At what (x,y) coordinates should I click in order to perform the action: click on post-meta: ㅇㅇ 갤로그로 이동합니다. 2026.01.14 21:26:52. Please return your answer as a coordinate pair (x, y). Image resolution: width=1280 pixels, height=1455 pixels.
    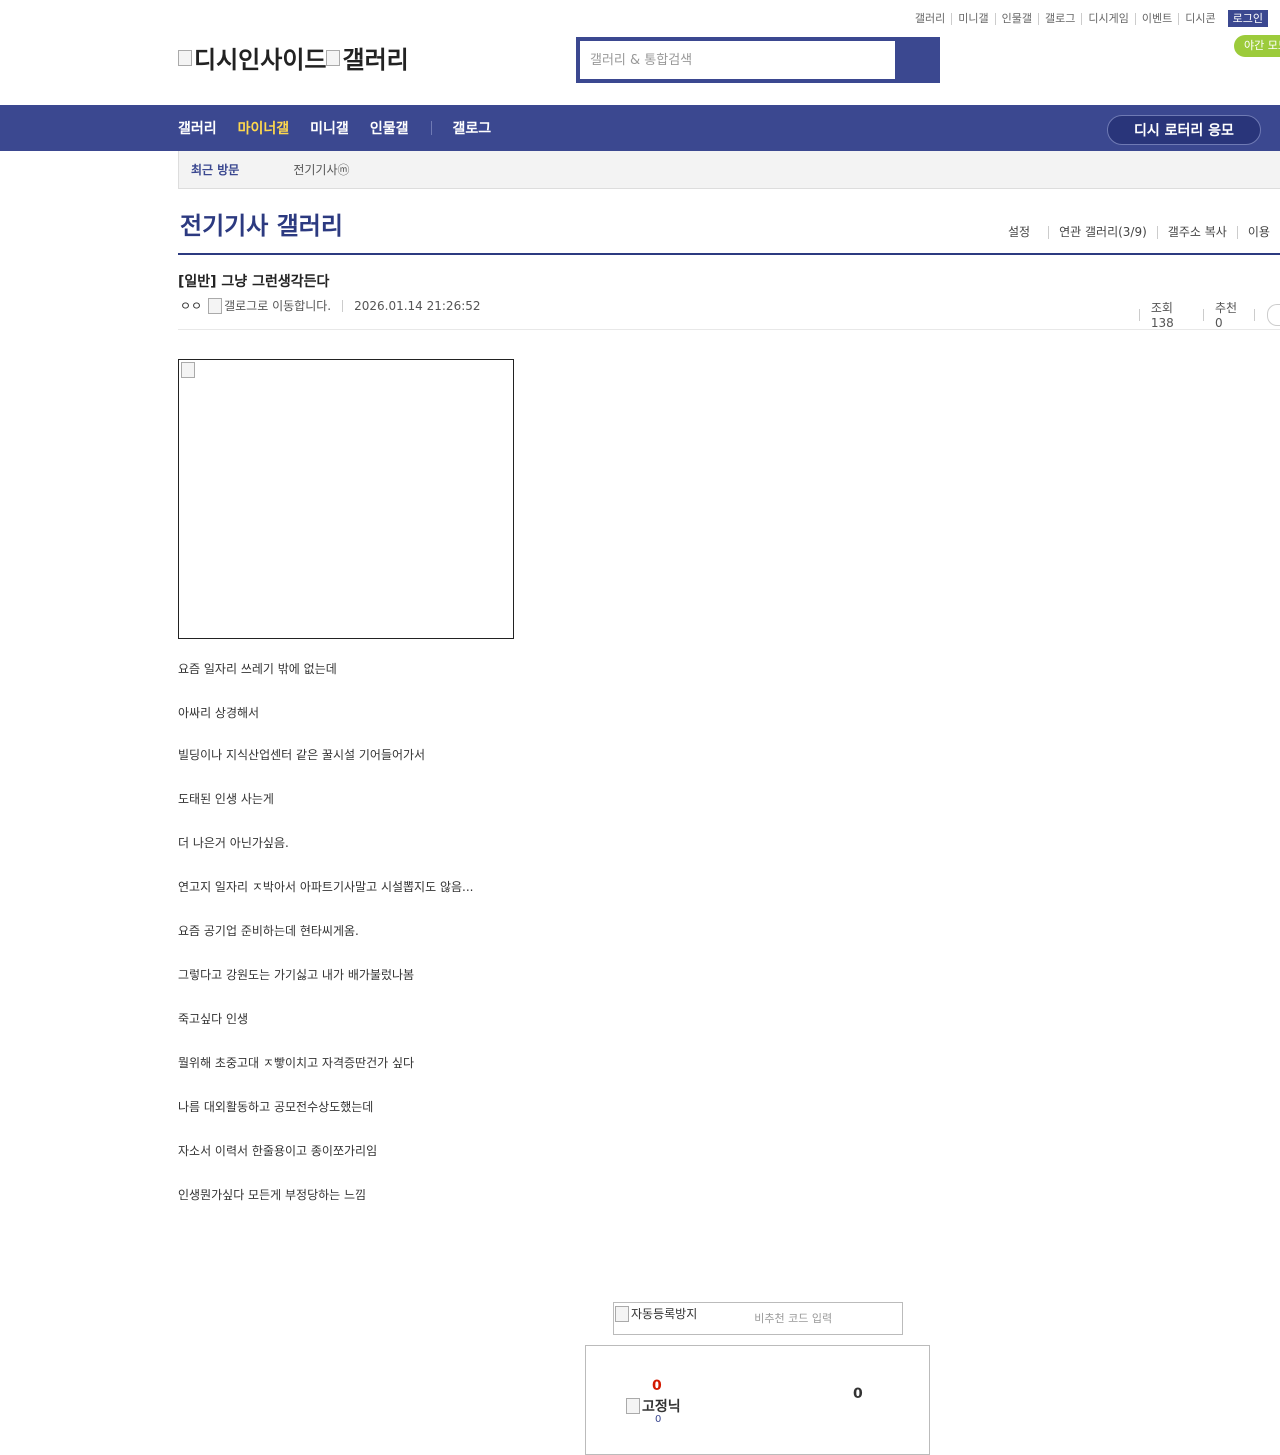
    Looking at the image, I should click on (330, 305).